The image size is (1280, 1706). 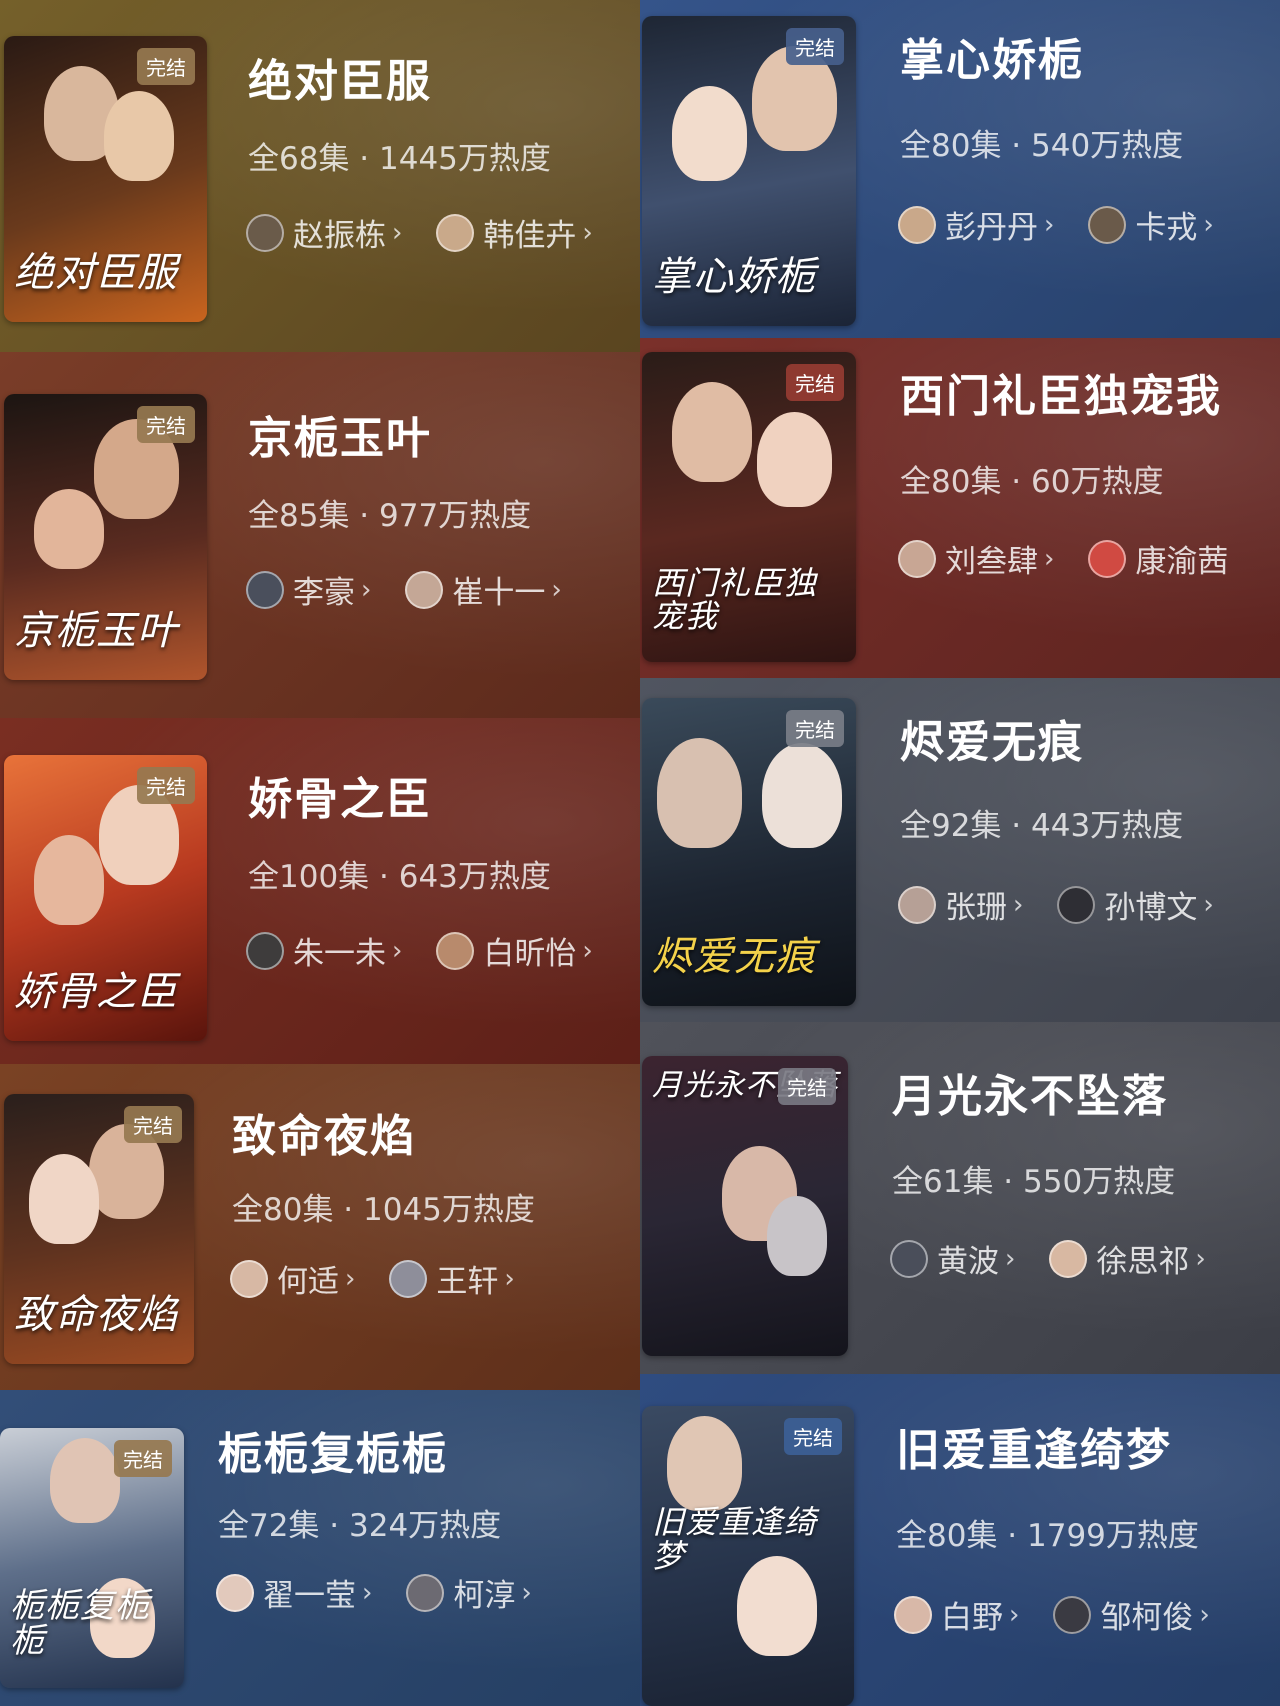 What do you see at coordinates (320, 891) in the screenshot?
I see `drama-card-3: 娇骨之臣 完结 娇骨之臣 全100集 · 643万热度 朱一未 › 白昕怡 ›` at bounding box center [320, 891].